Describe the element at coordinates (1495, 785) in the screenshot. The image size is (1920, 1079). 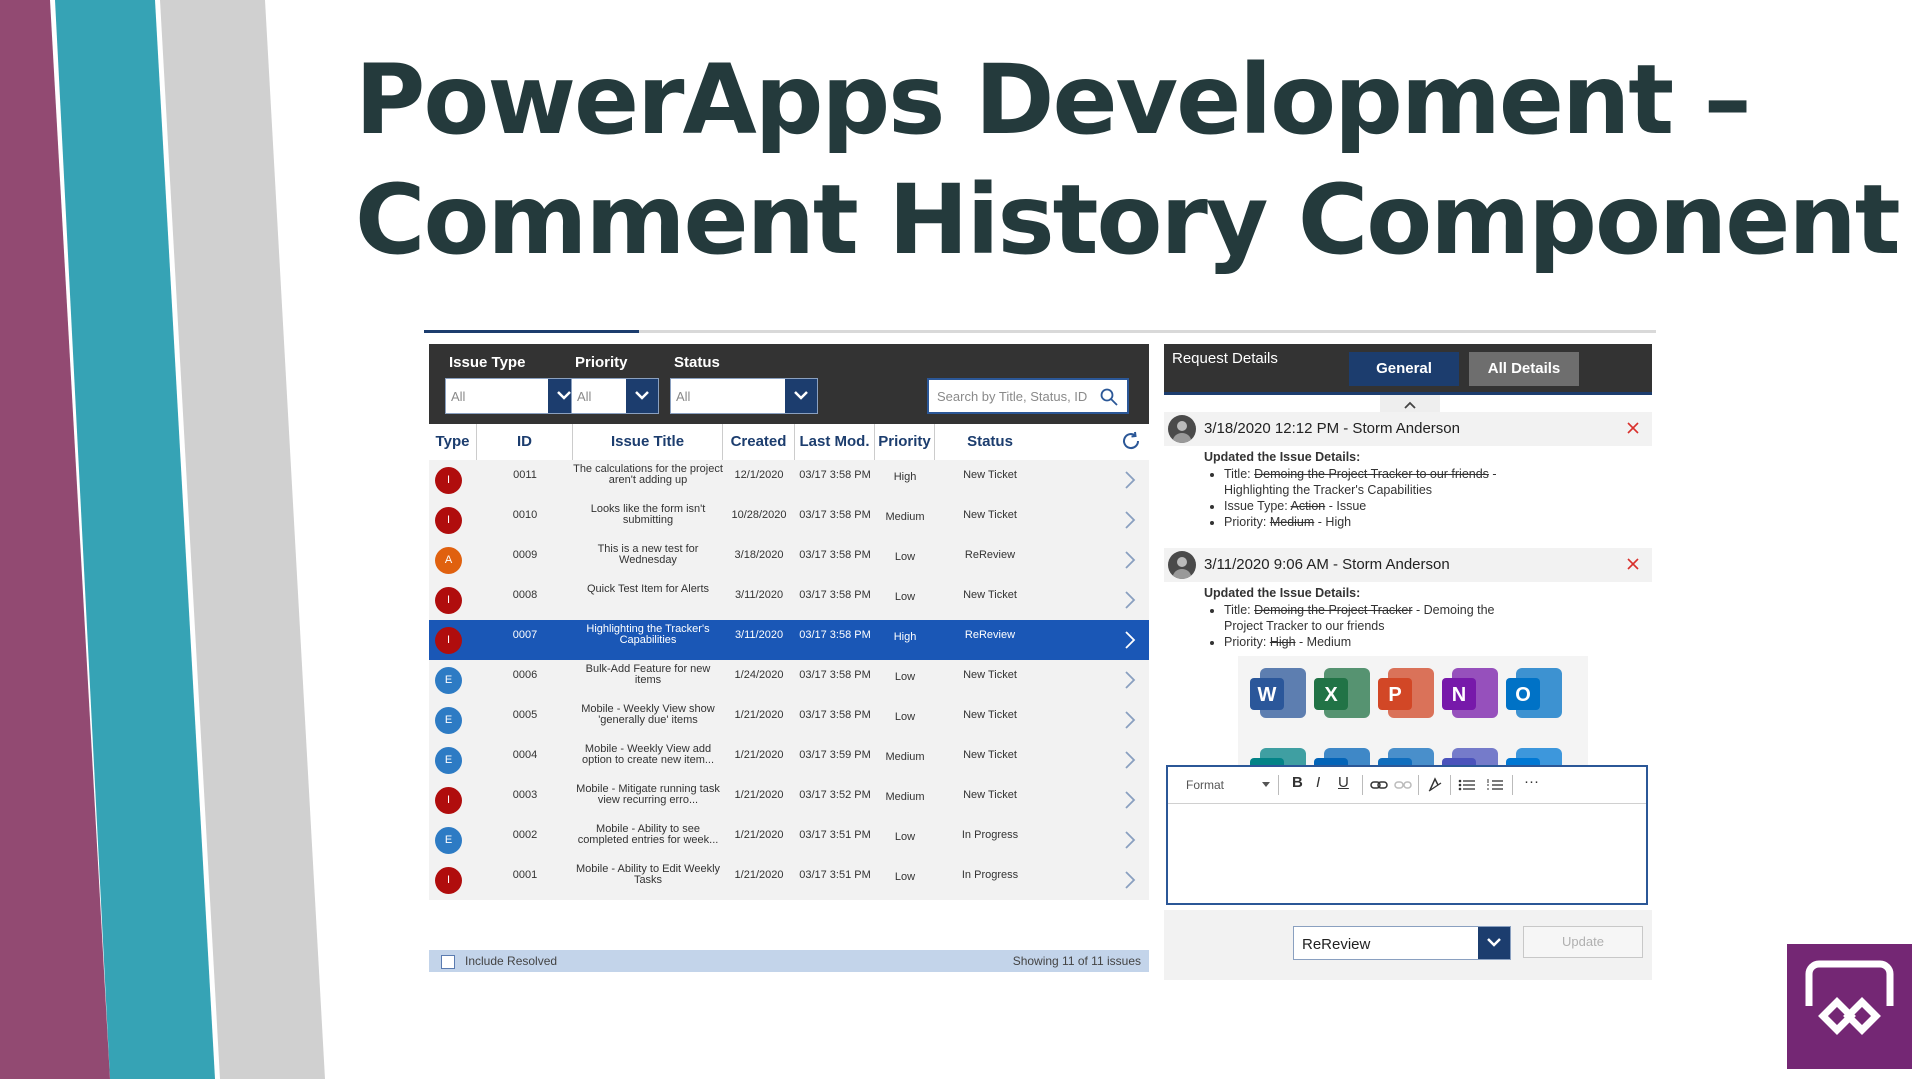
I see `numbered-list-icon` at that location.